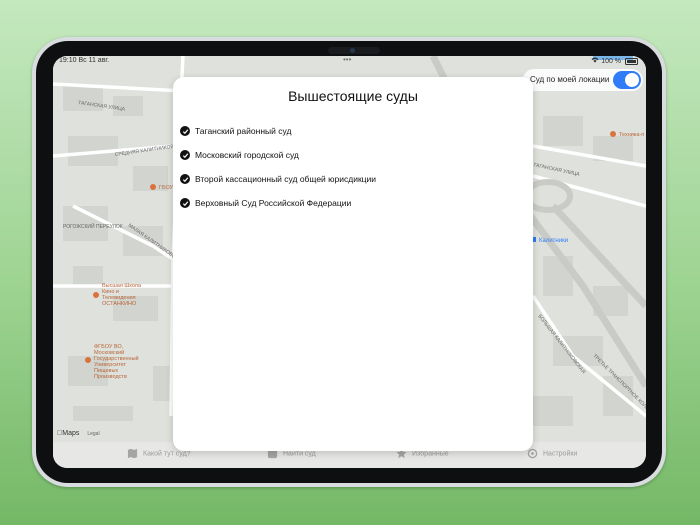 This screenshot has height=525, width=700. What do you see at coordinates (132, 453) in the screenshot?
I see `map-icon` at bounding box center [132, 453].